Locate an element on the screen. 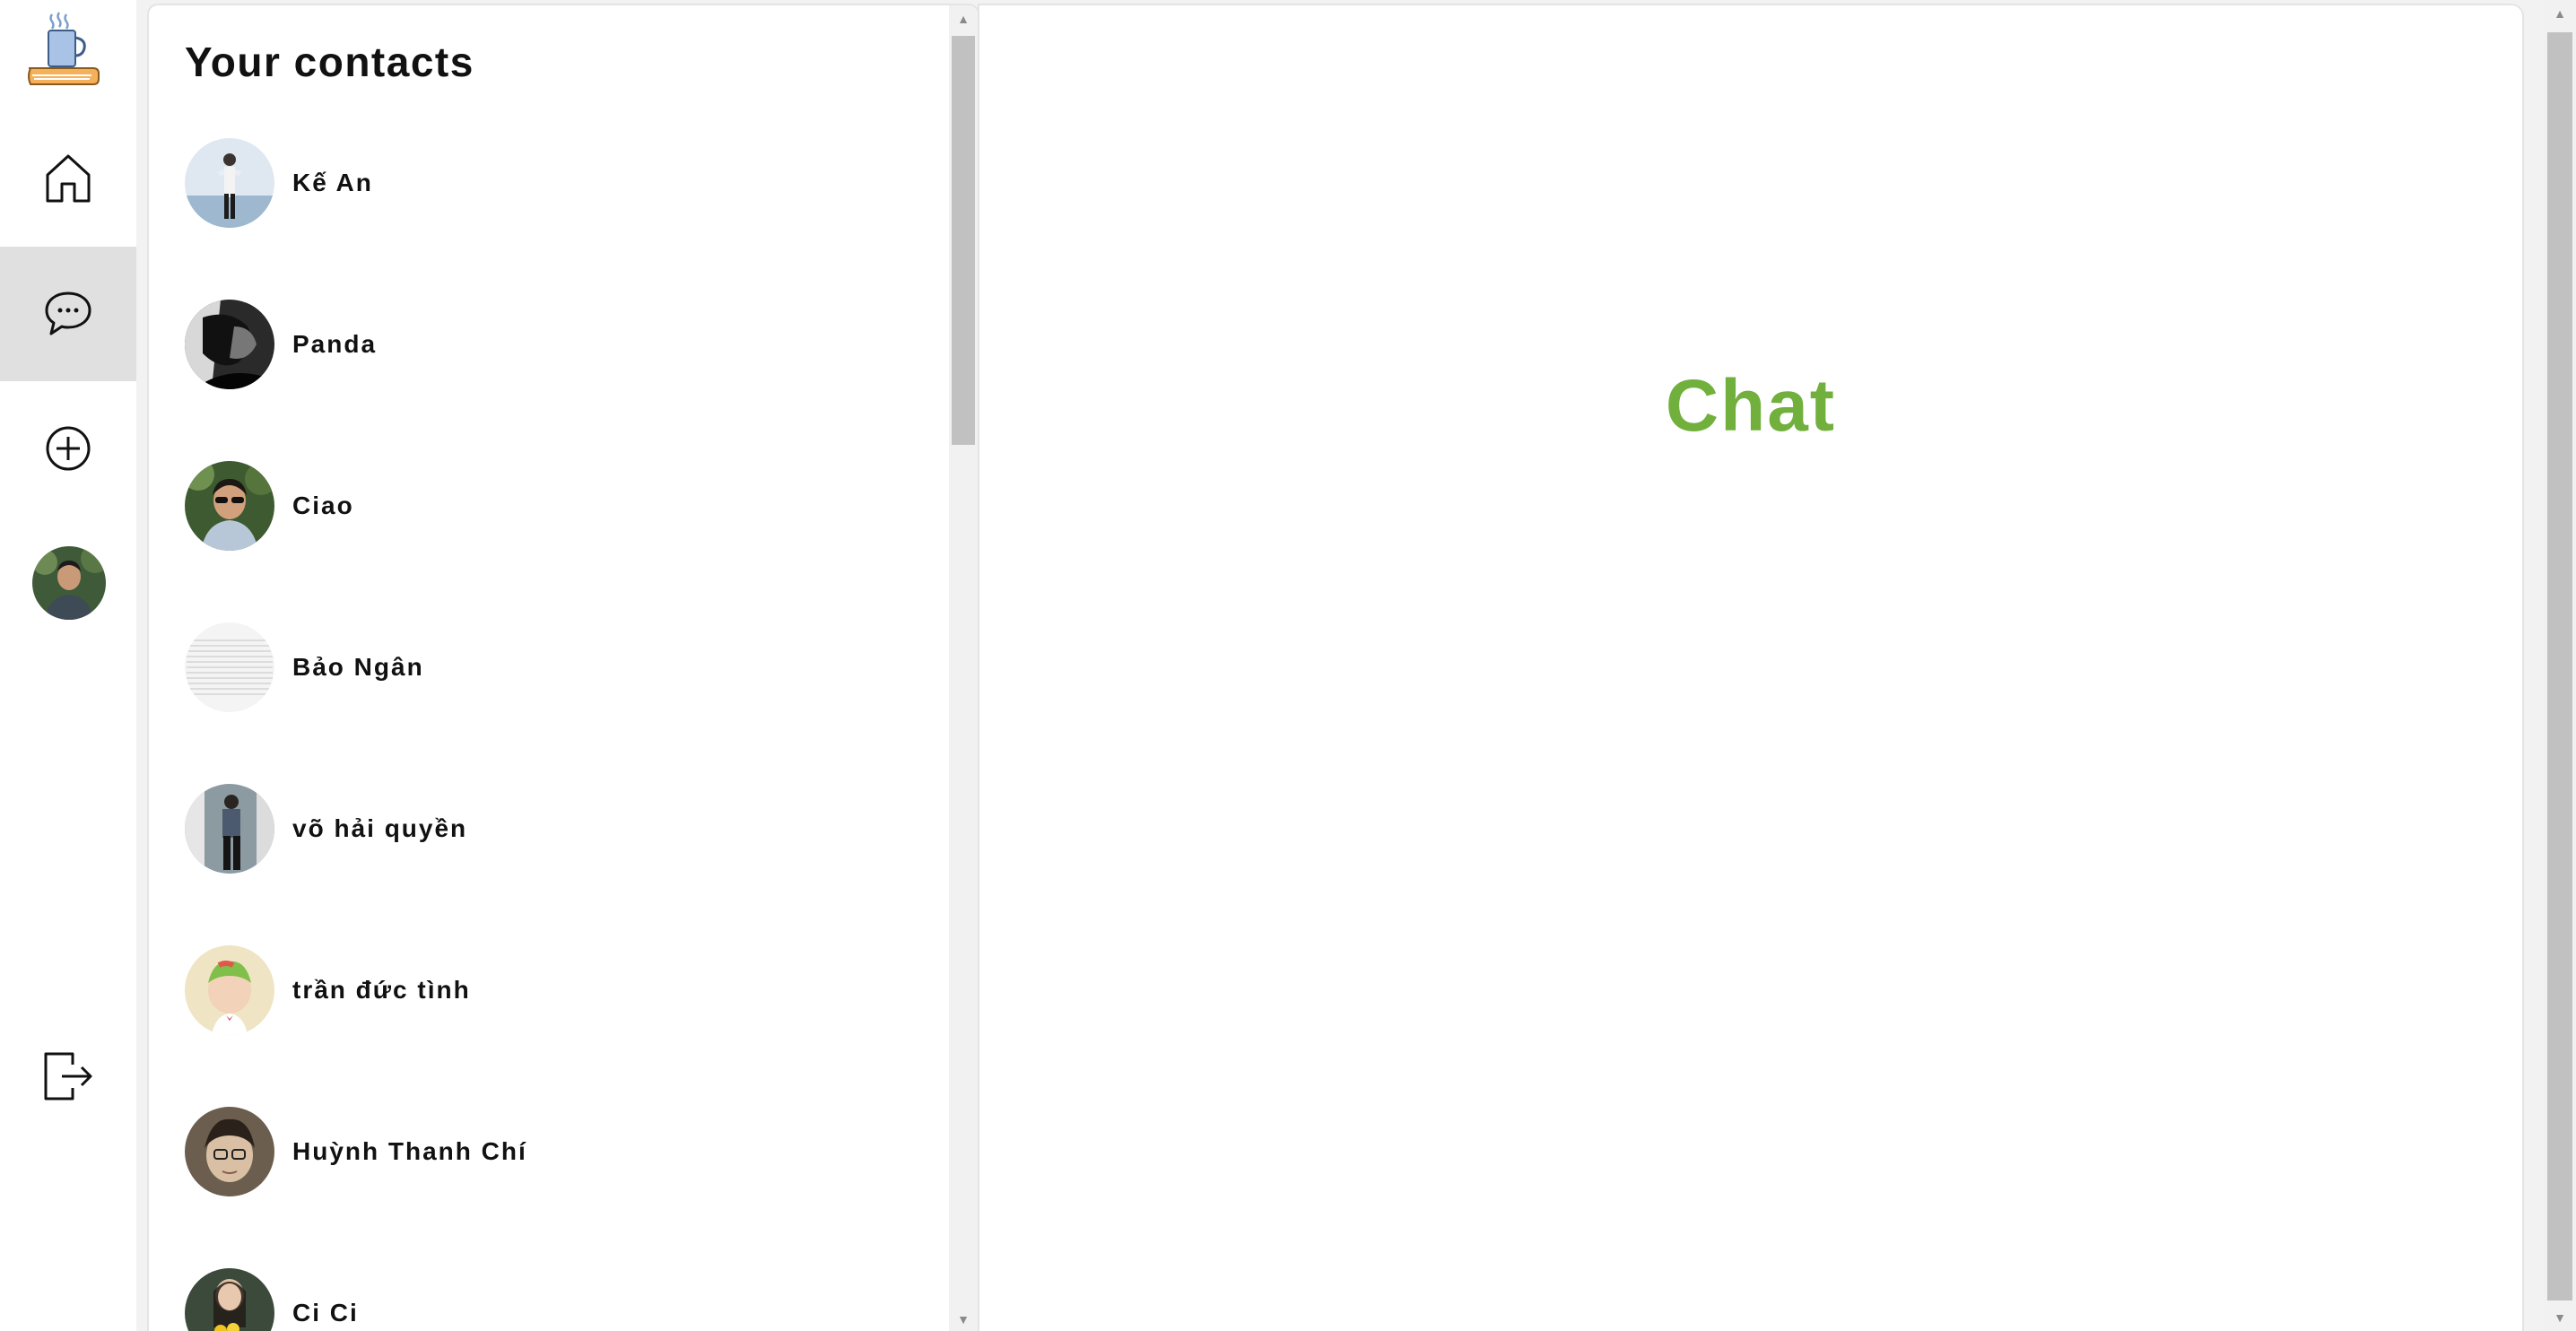 This screenshot has width=2576, height=1331. nav-add-button is located at coordinates (68, 448).